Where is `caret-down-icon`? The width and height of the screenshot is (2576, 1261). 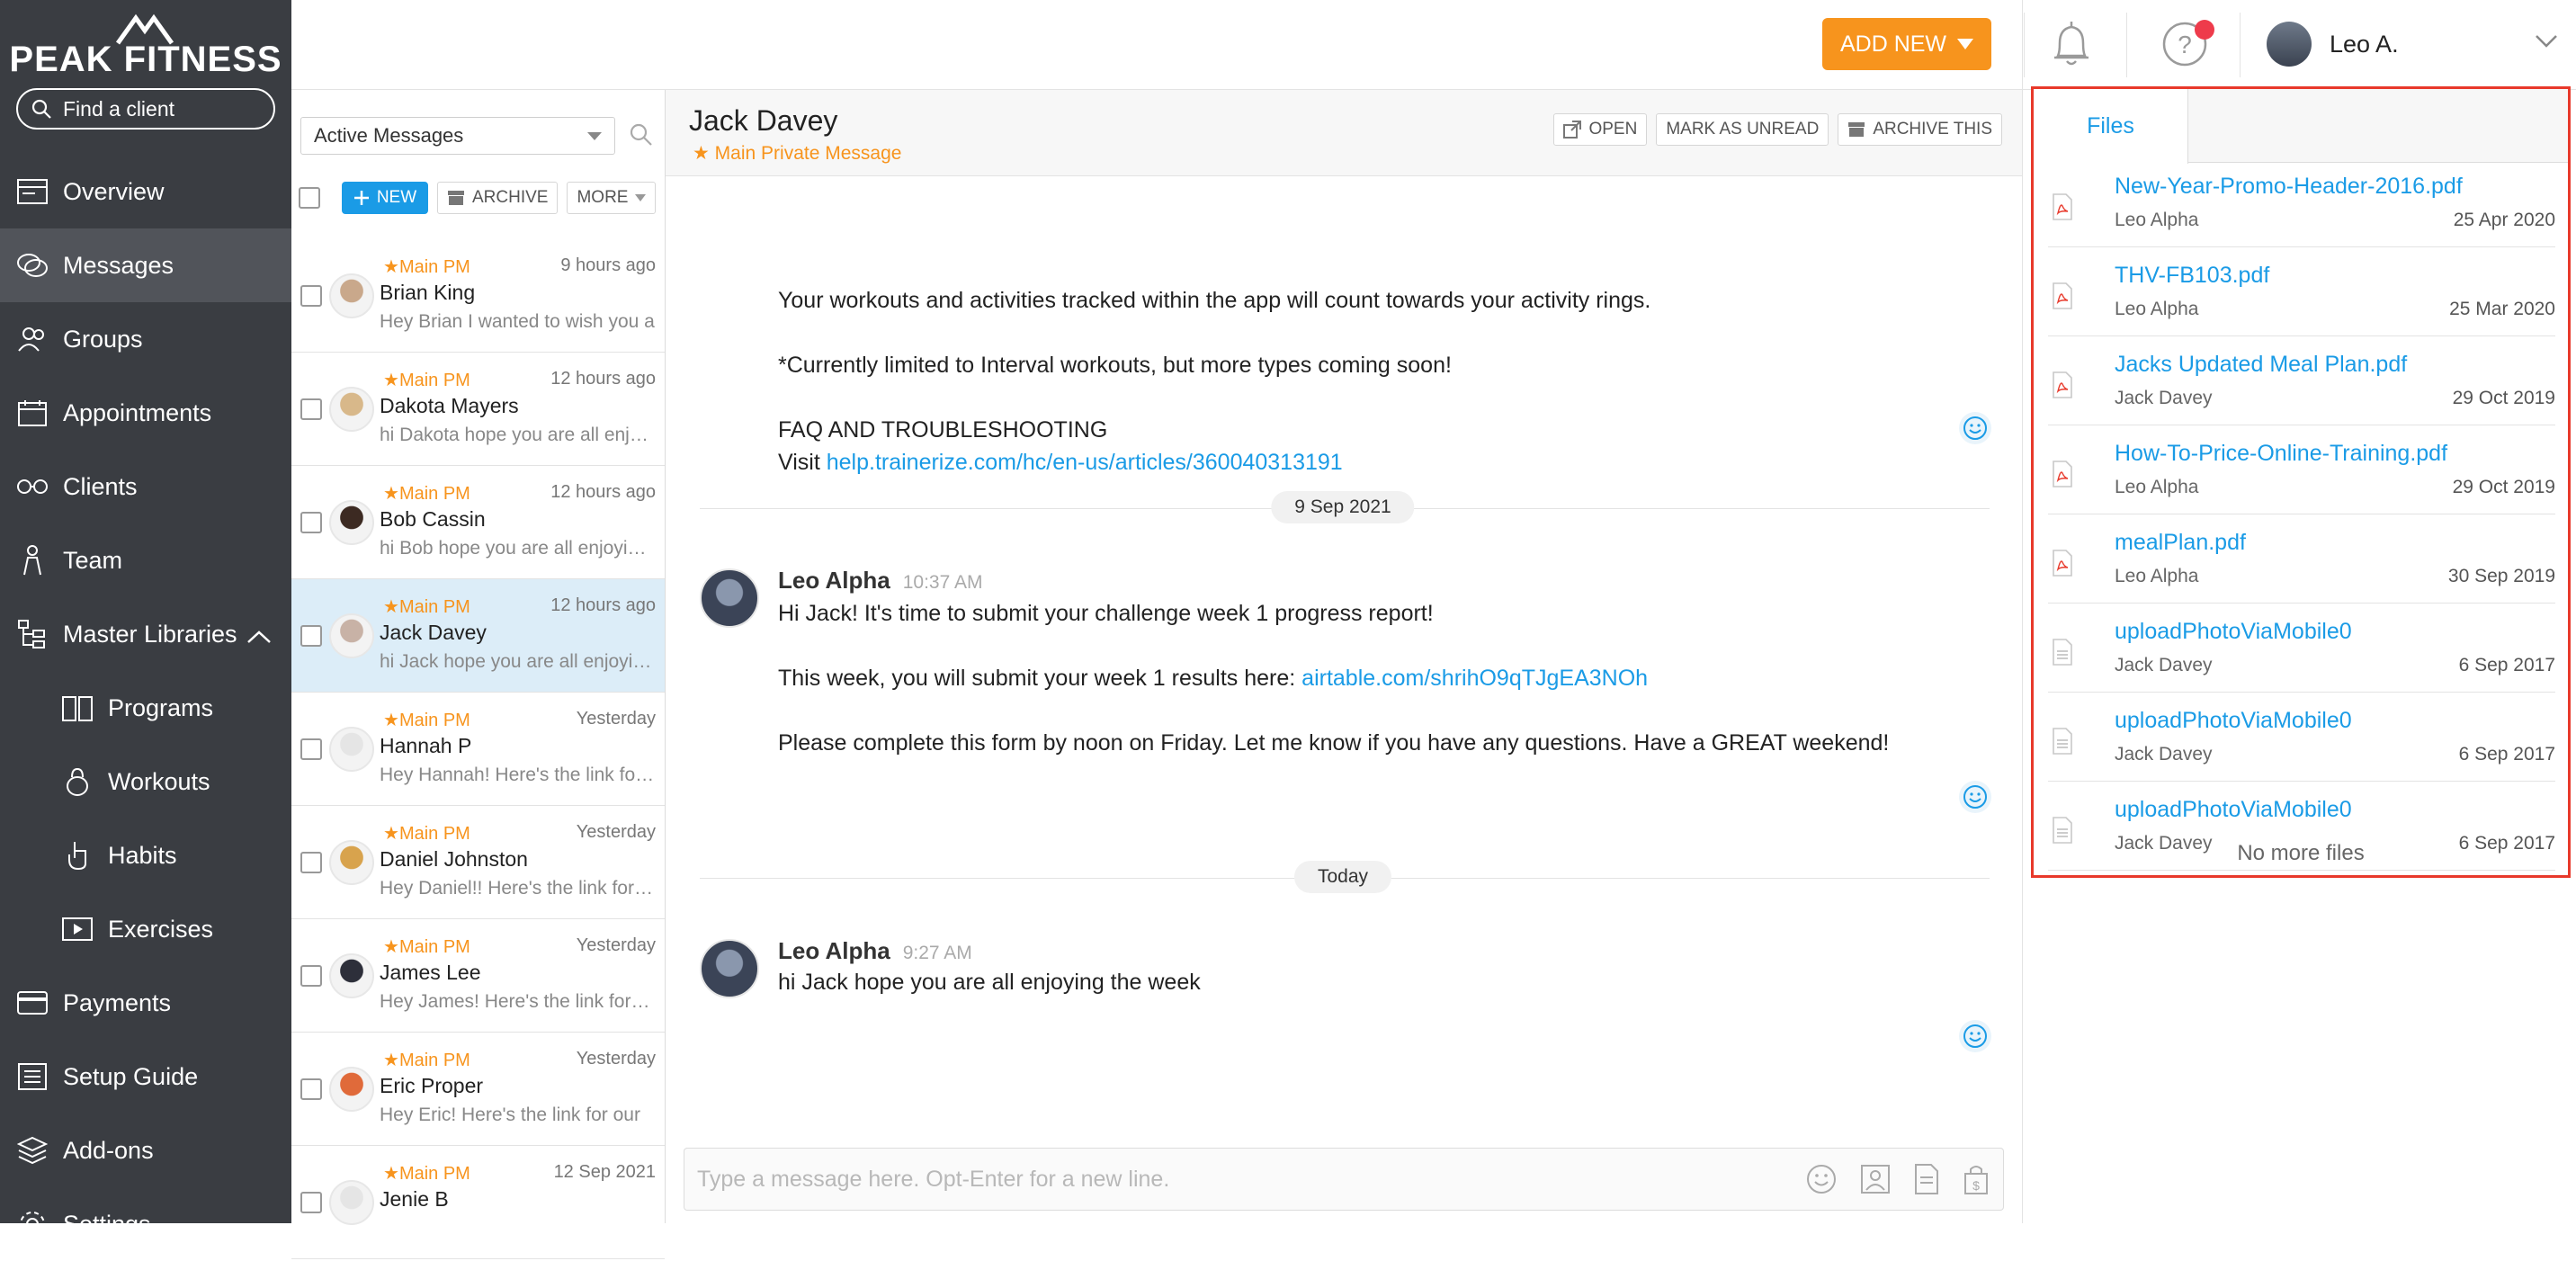
caret-down-icon is located at coordinates (1965, 44).